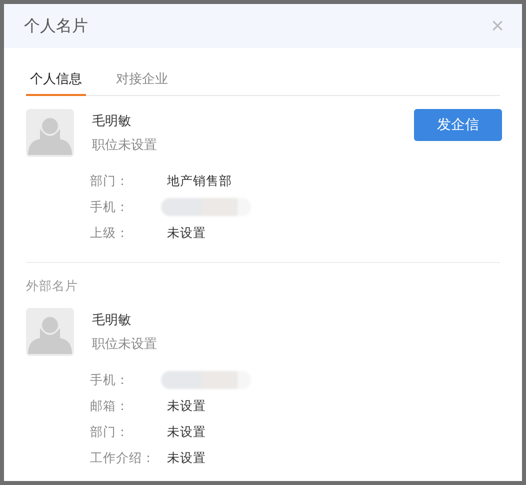 The height and width of the screenshot is (485, 526). Describe the element at coordinates (56, 81) in the screenshot. I see `tab: 个人信息` at that location.